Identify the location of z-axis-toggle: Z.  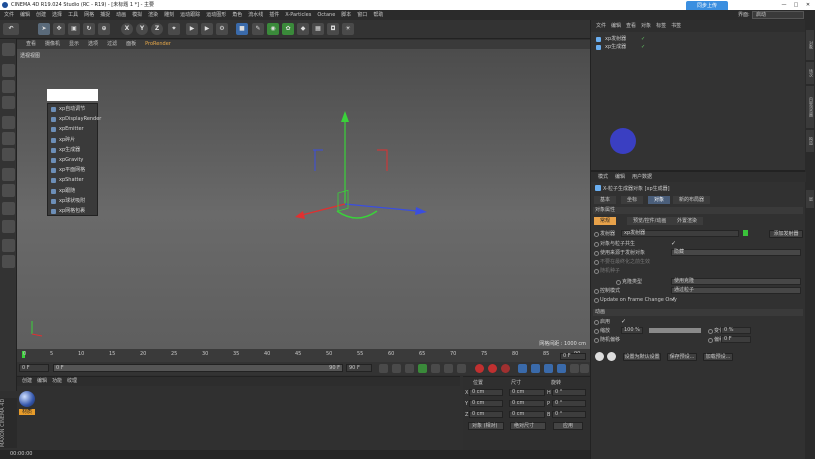
(157, 29).